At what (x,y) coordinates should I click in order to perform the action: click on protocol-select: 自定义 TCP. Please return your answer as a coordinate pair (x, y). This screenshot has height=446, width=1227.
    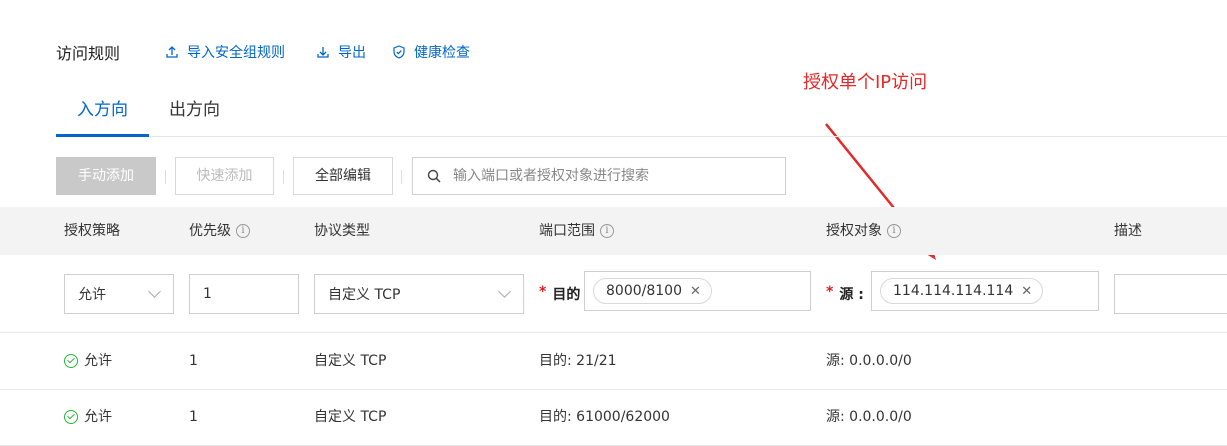
    Looking at the image, I should click on (419, 294).